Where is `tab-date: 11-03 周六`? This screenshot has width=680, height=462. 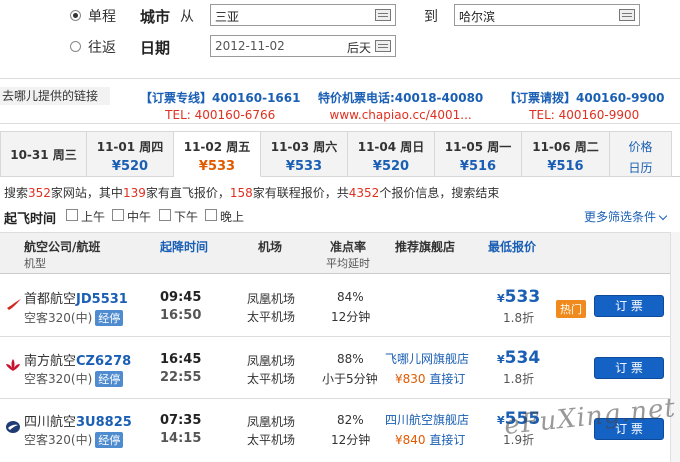
tab-date: 11-03 周六 is located at coordinates (304, 147).